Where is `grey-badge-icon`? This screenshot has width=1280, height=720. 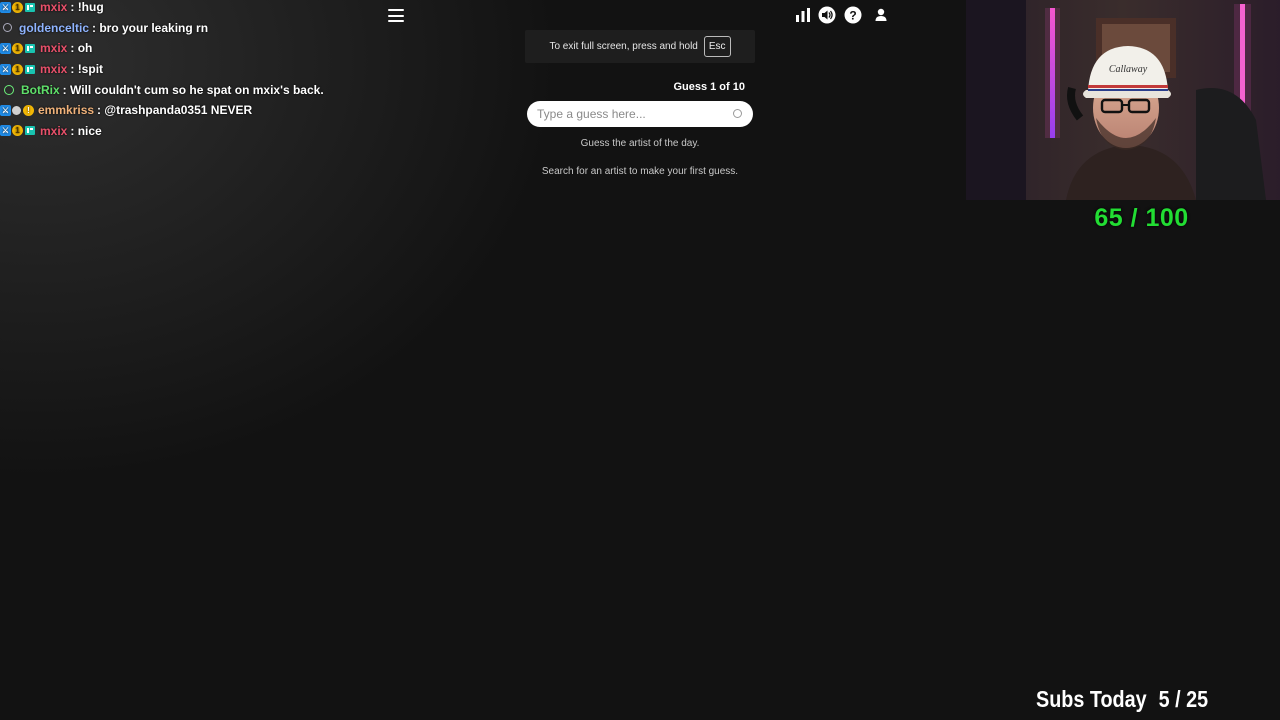
grey-badge-icon is located at coordinates (16, 110).